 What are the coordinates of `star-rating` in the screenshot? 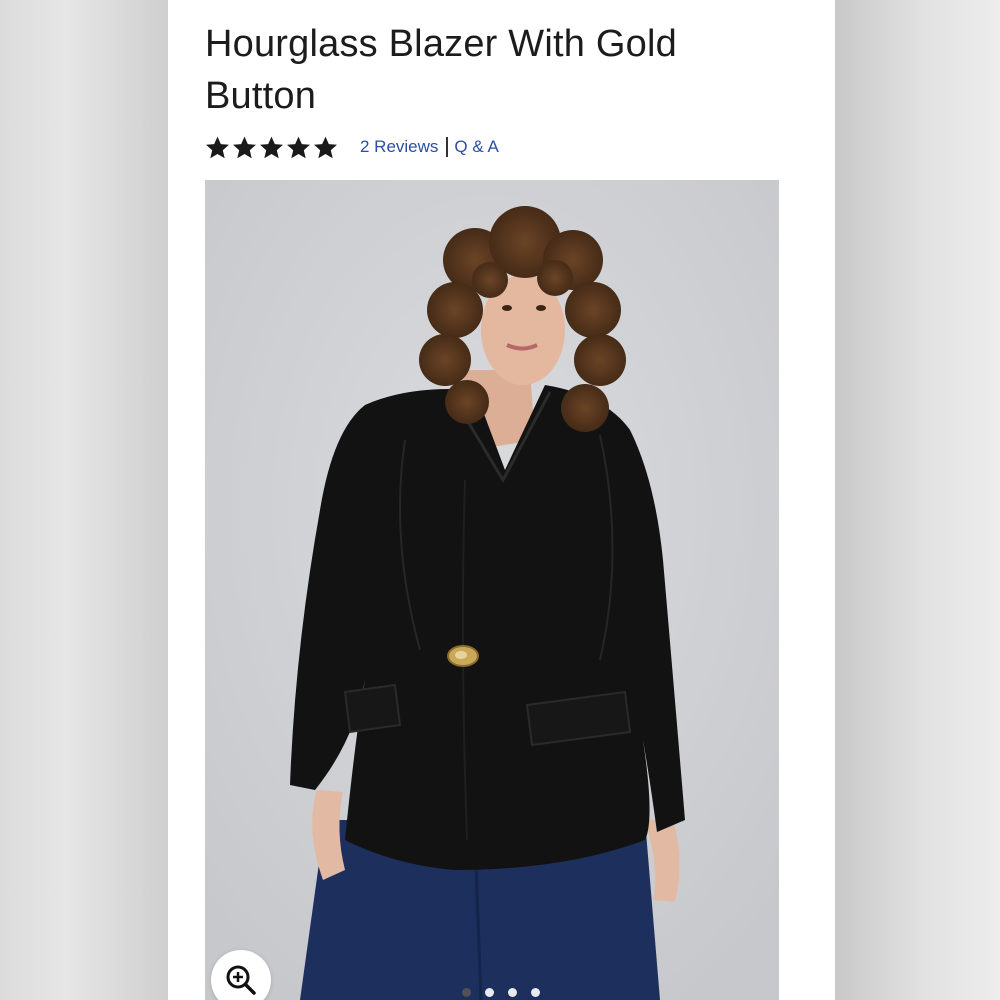 It's located at (271, 147).